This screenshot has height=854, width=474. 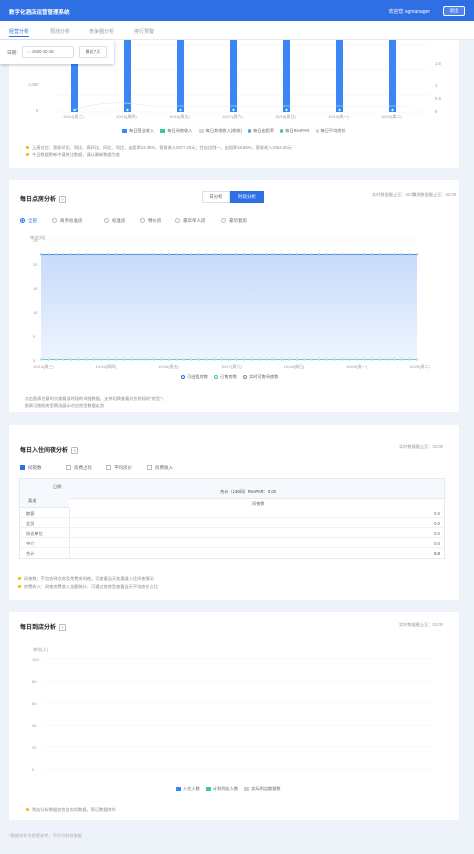 I want to click on room-chart-body, so click(x=229, y=300).